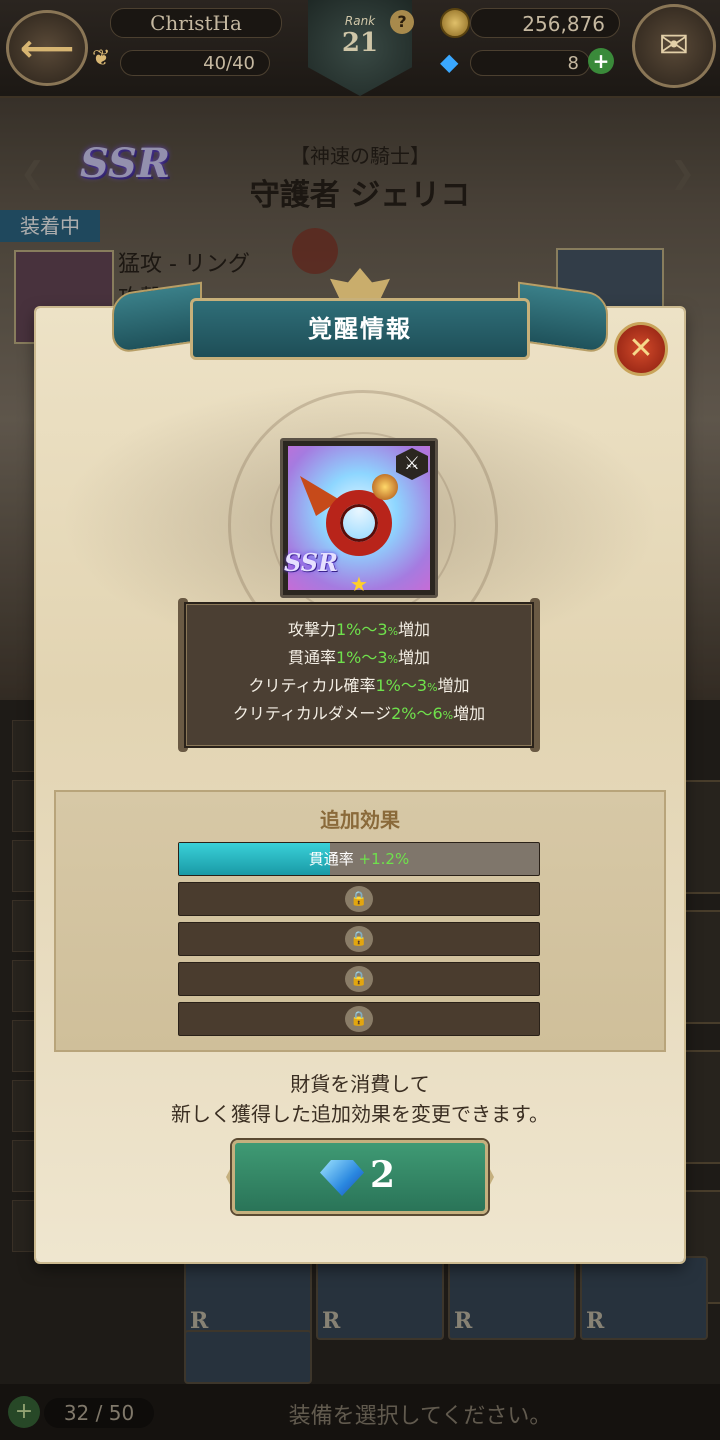 The width and height of the screenshot is (720, 1440). What do you see at coordinates (359, 584) in the screenshot?
I see `star-icon: ★` at bounding box center [359, 584].